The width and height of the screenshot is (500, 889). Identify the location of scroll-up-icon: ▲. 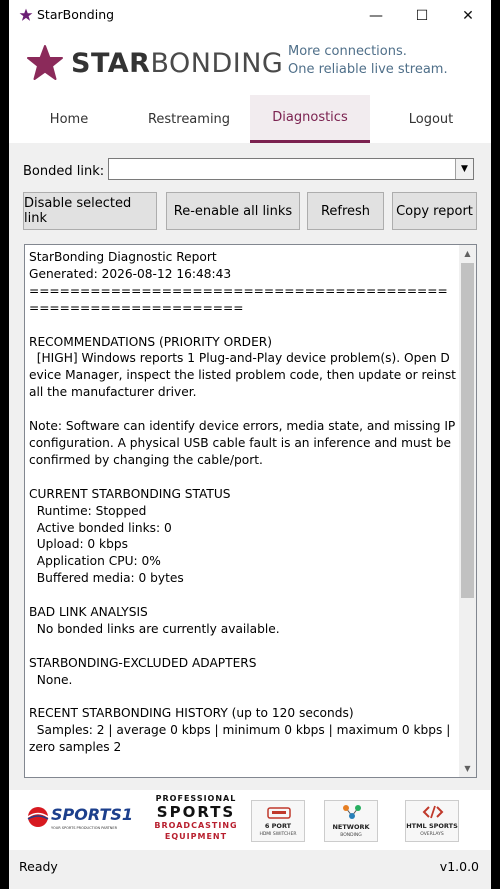
(467, 253).